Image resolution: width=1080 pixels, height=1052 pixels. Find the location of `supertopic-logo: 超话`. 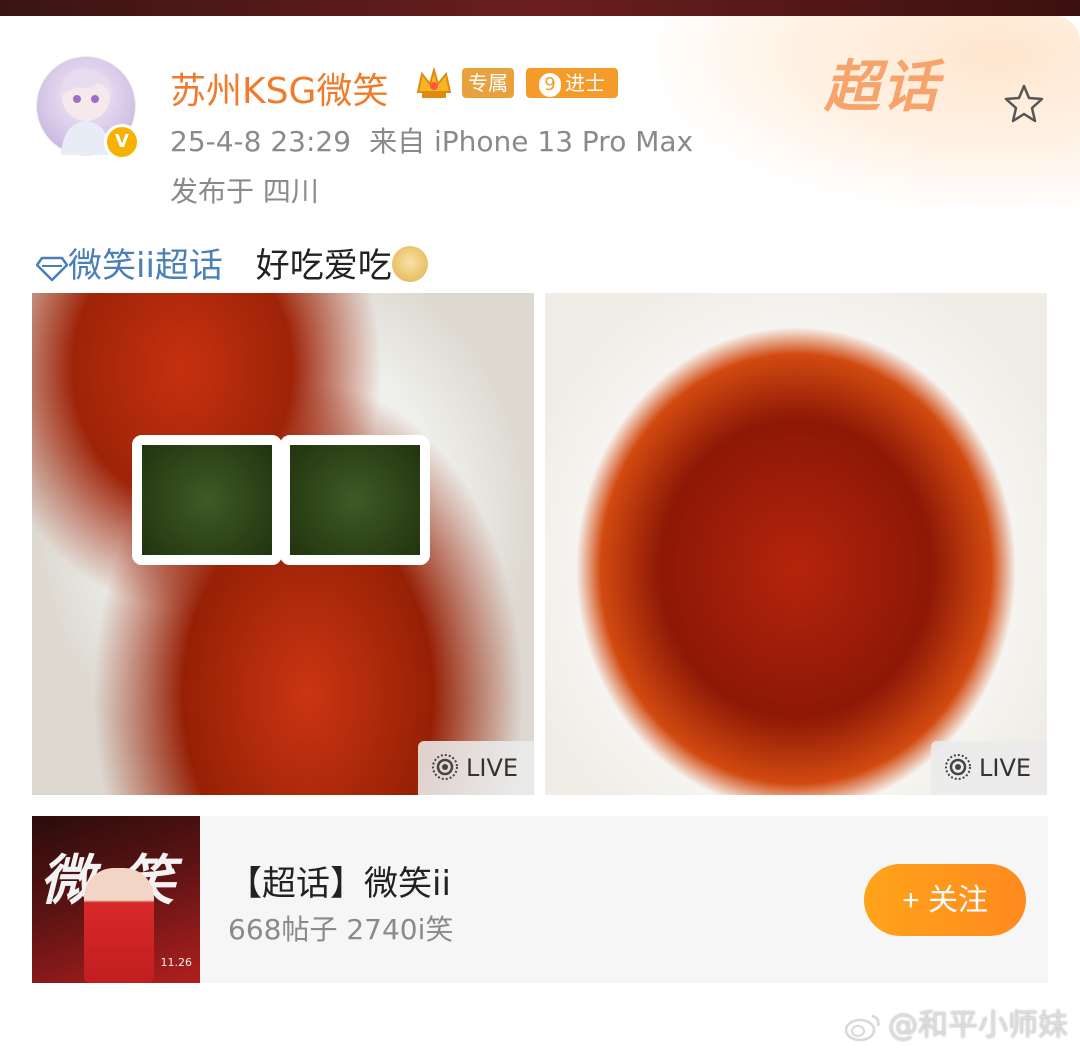

supertopic-logo: 超话 is located at coordinates (882, 87).